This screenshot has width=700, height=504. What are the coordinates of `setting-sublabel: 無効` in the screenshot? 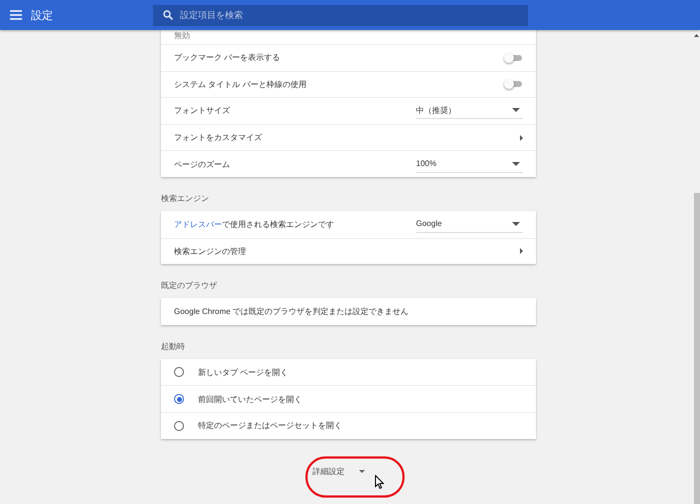 It's located at (182, 35).